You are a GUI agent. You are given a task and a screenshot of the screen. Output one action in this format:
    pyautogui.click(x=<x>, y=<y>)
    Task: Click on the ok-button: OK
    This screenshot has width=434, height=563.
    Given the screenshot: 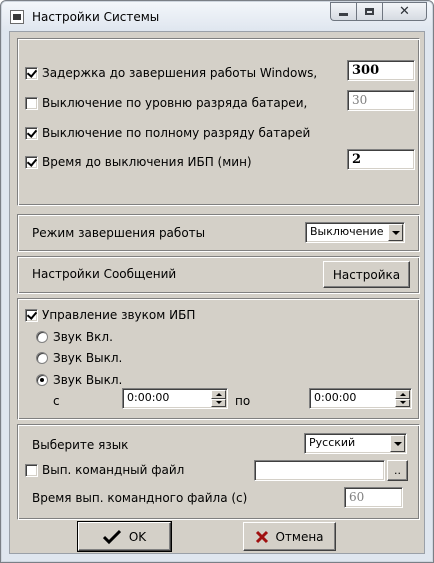 What is the action you would take?
    pyautogui.click(x=124, y=536)
    